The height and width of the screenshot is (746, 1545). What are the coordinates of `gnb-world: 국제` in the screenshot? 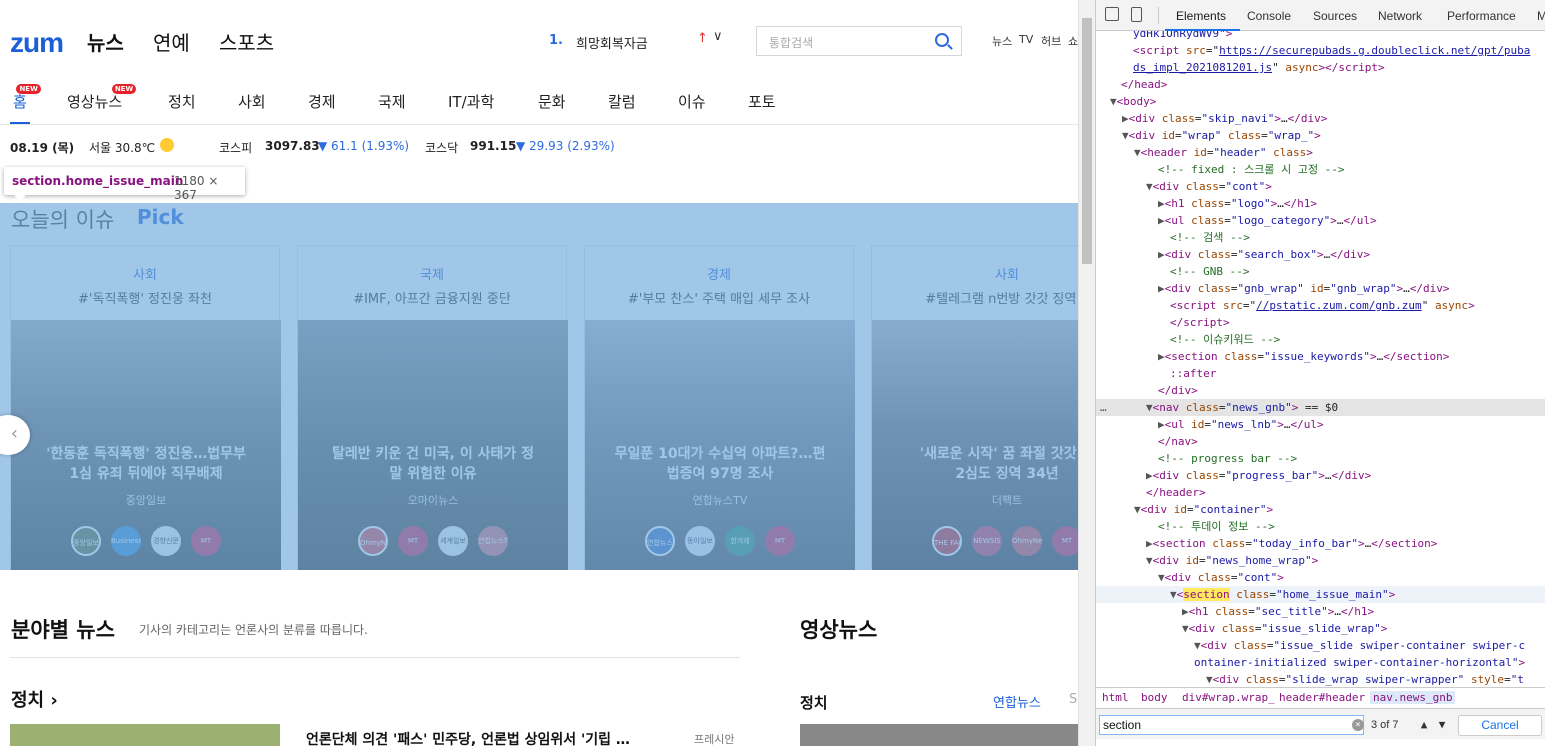 It's located at (392, 101).